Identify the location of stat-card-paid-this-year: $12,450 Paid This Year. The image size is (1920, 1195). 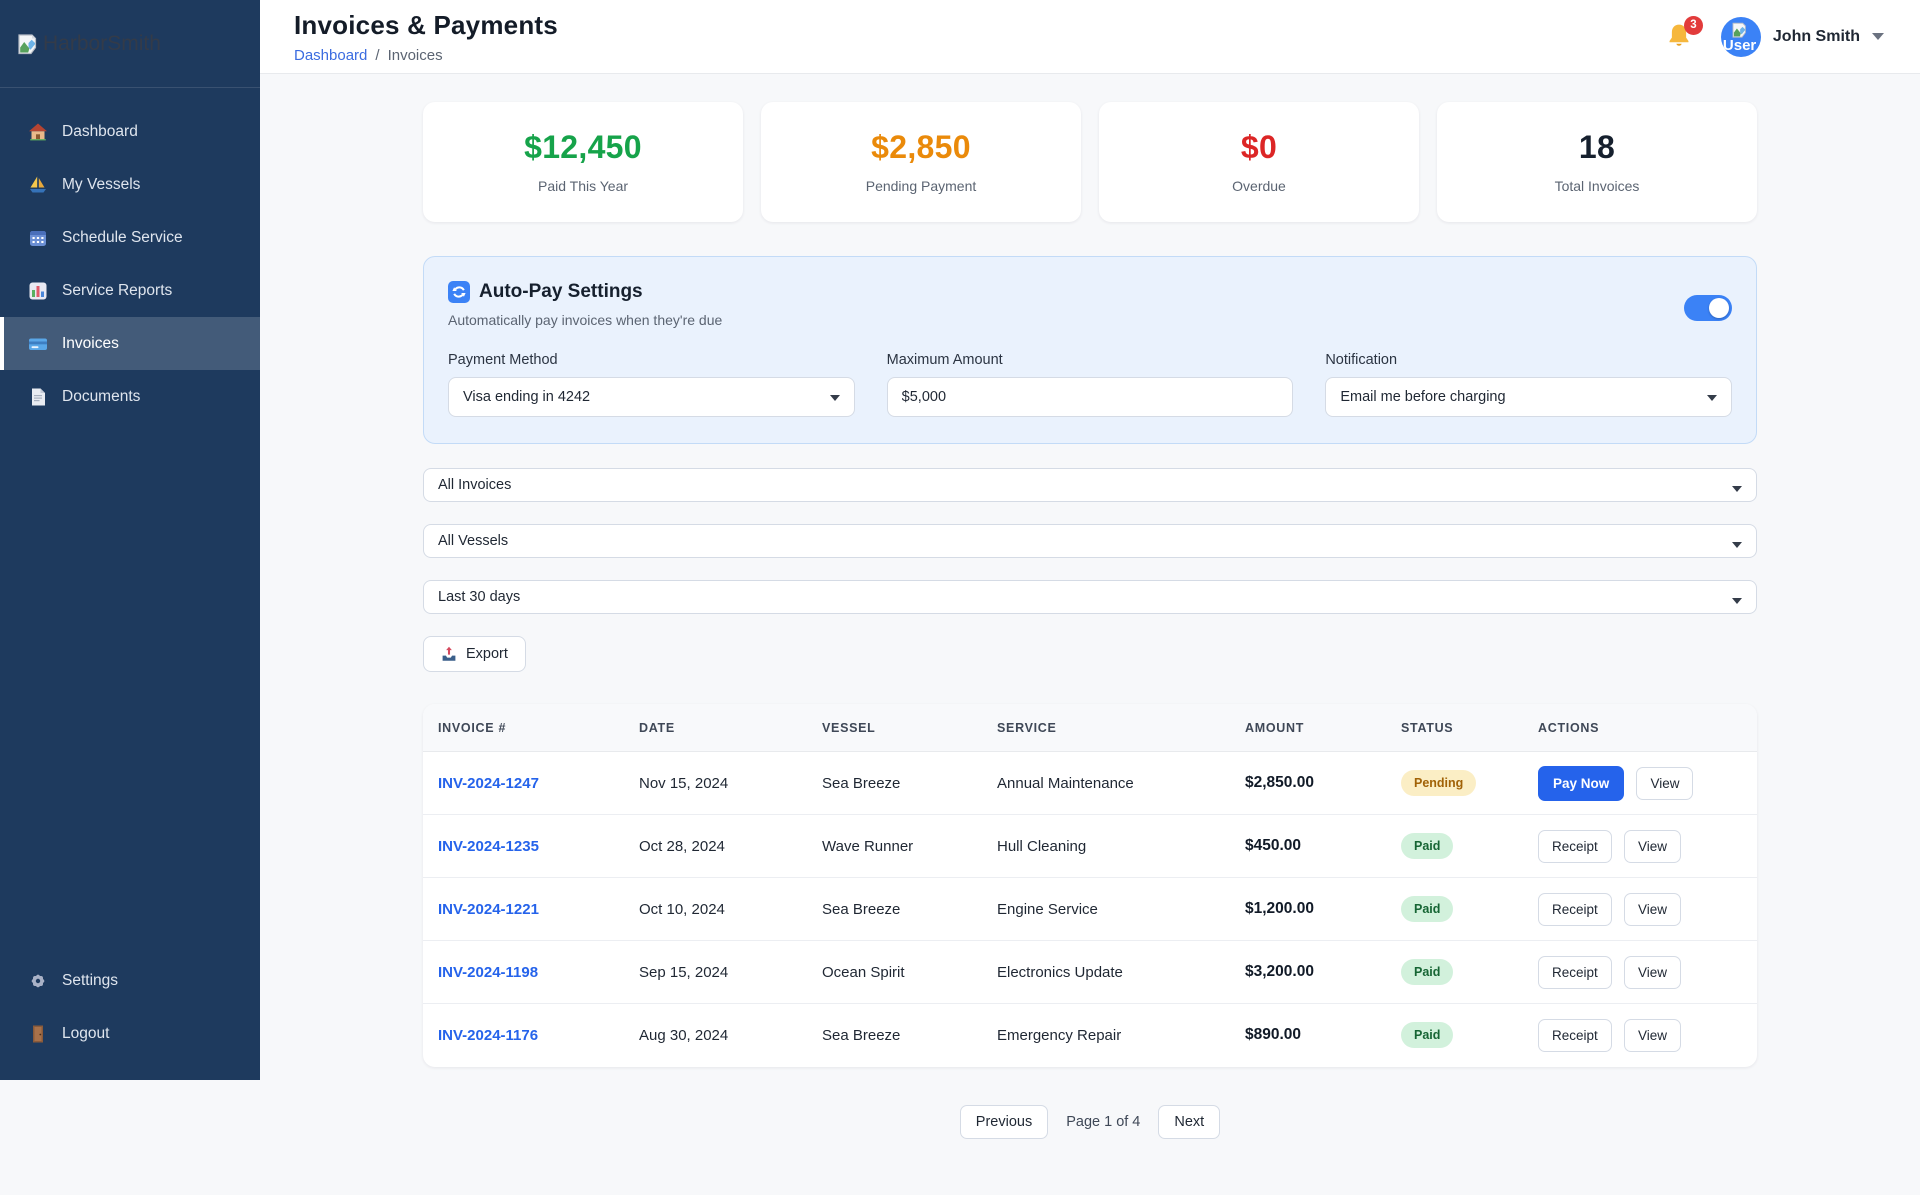
(583, 162).